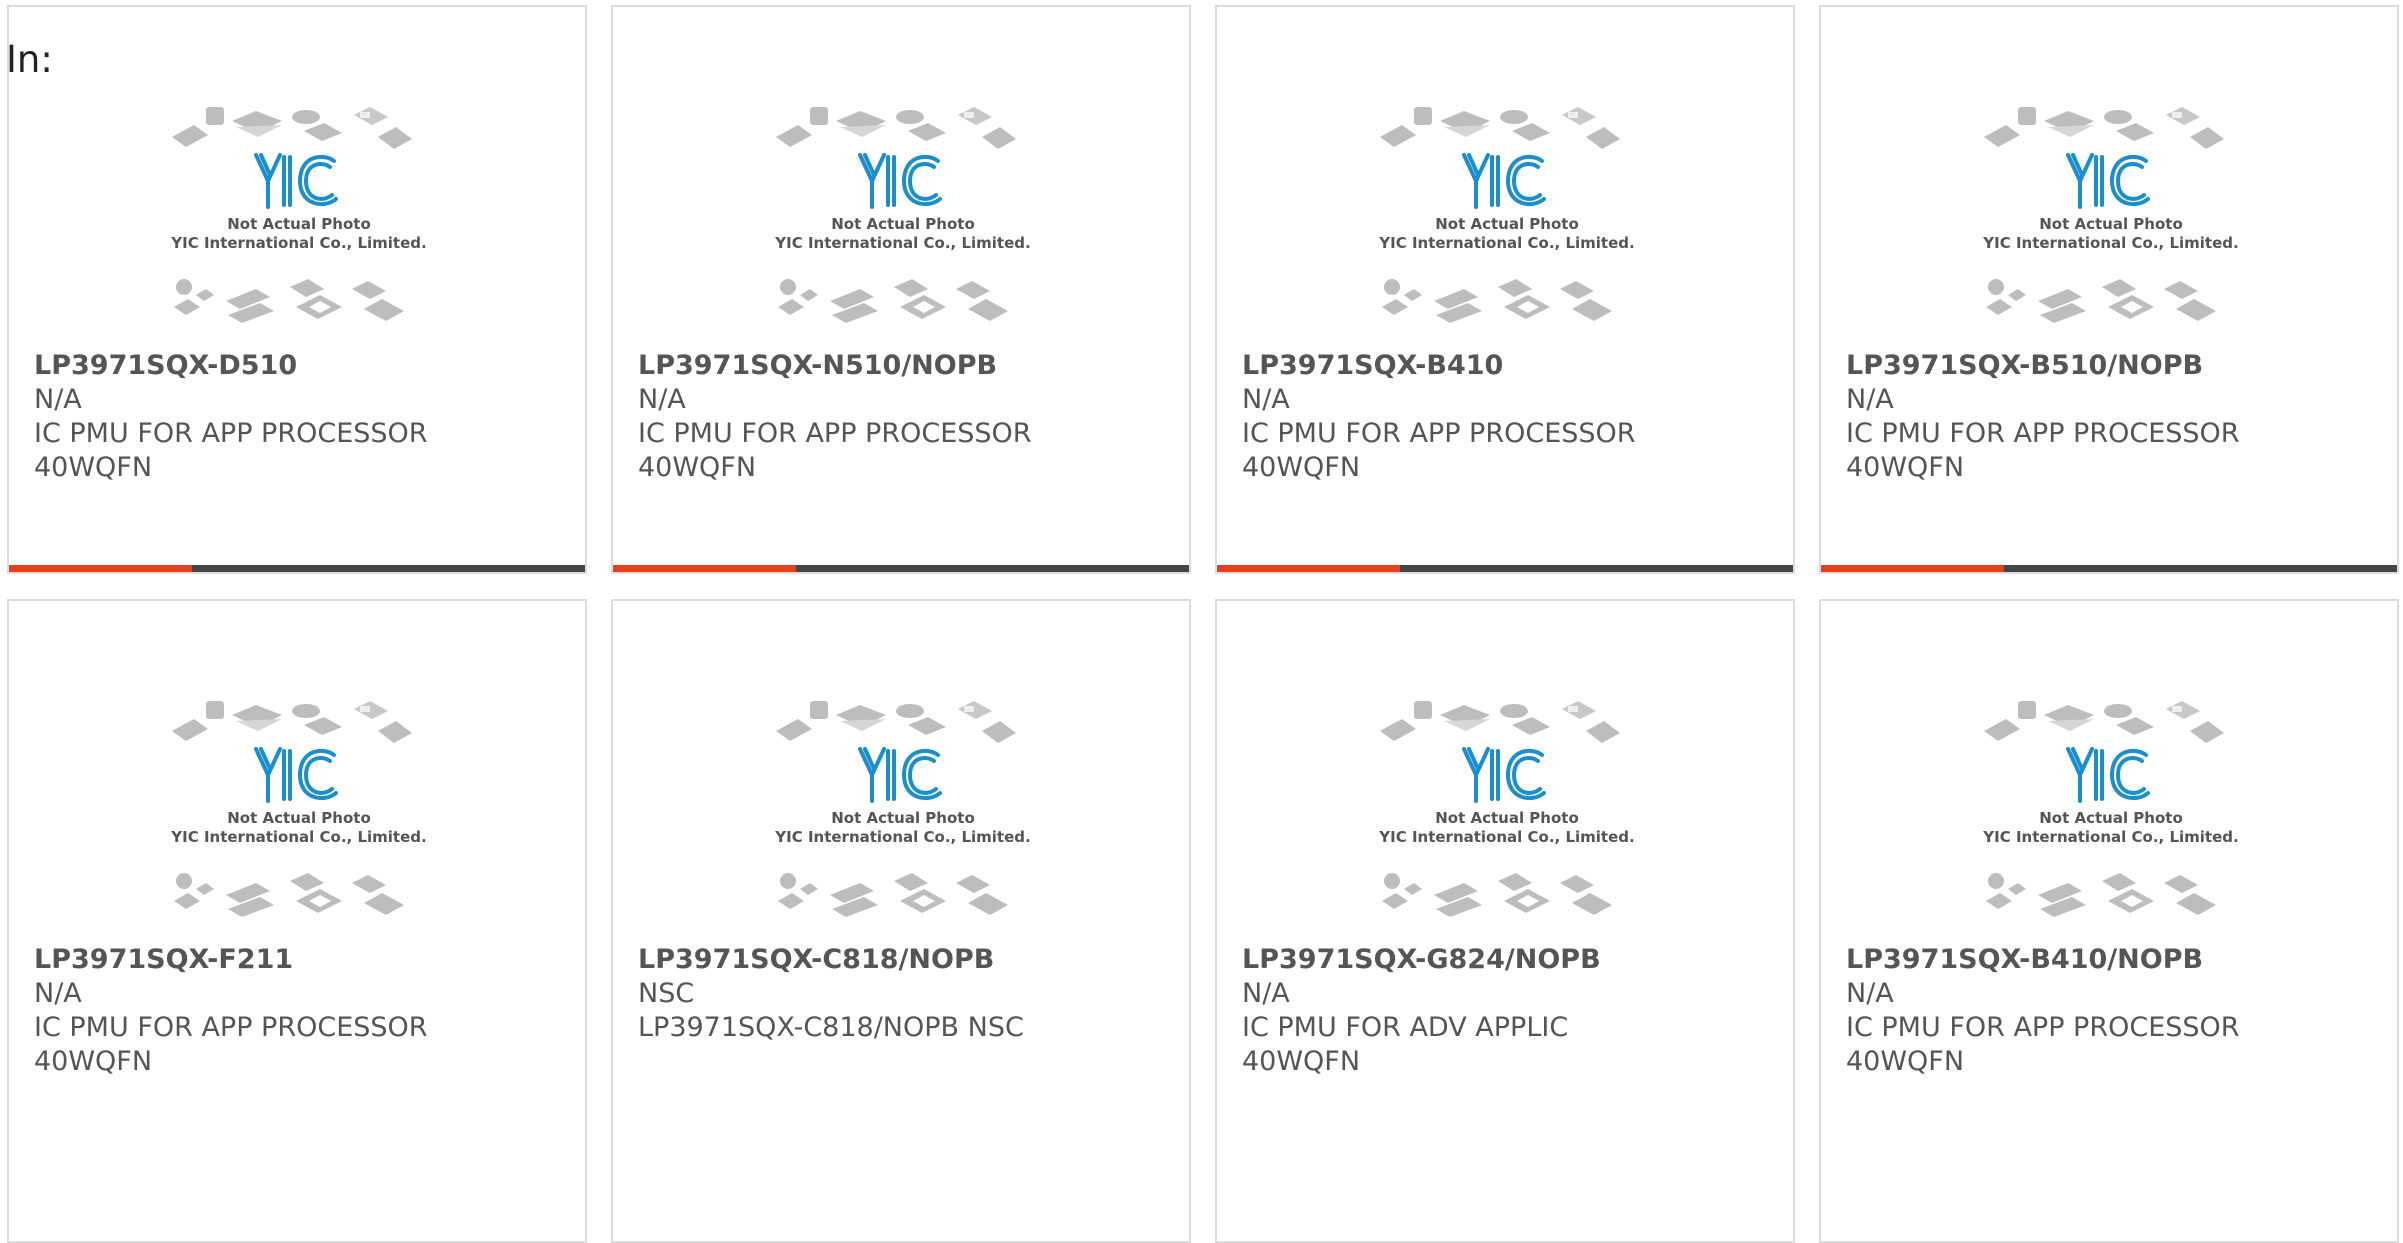  What do you see at coordinates (1512, 960) in the screenshot?
I see `part-number: LP3971SQX-G824/NOPB` at bounding box center [1512, 960].